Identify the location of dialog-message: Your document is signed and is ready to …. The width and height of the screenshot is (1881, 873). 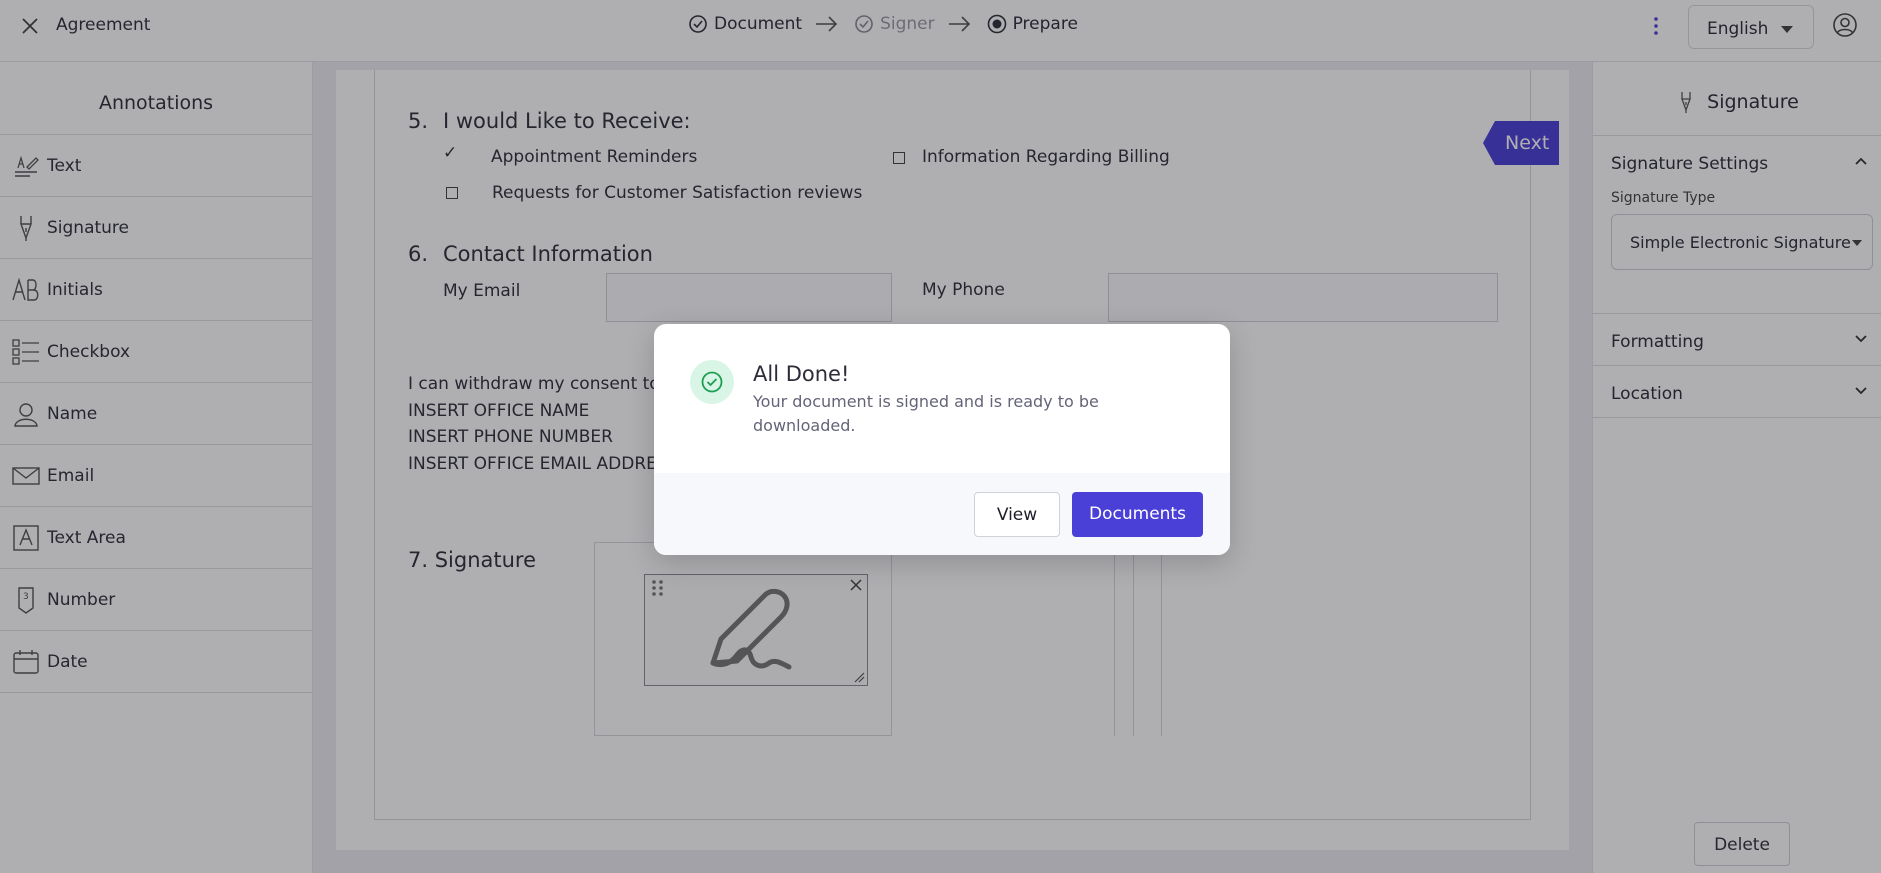
(926, 413).